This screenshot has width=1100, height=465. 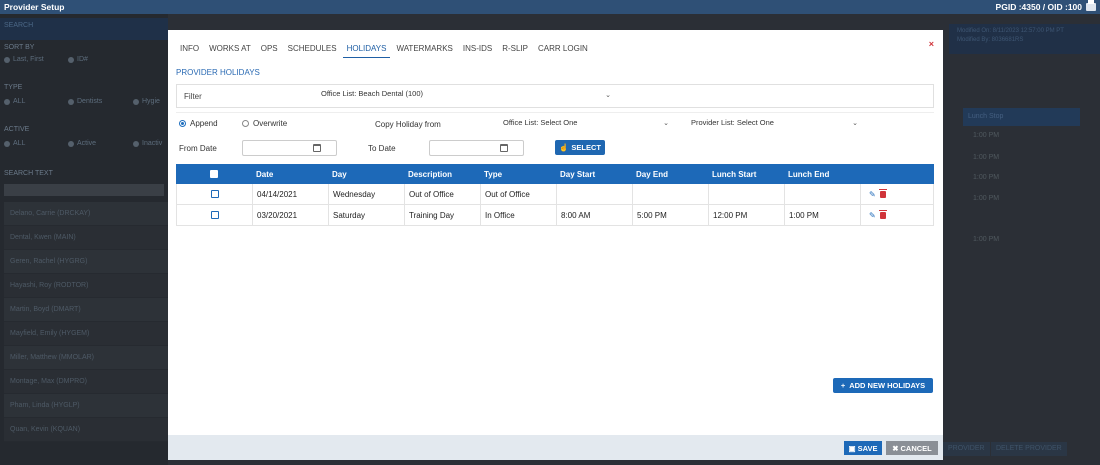 I want to click on column-header-description: Description, so click(x=442, y=174).